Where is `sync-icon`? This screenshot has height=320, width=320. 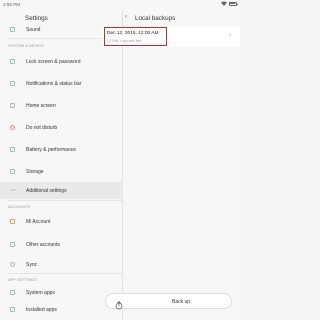
sync-icon is located at coordinates (12, 264).